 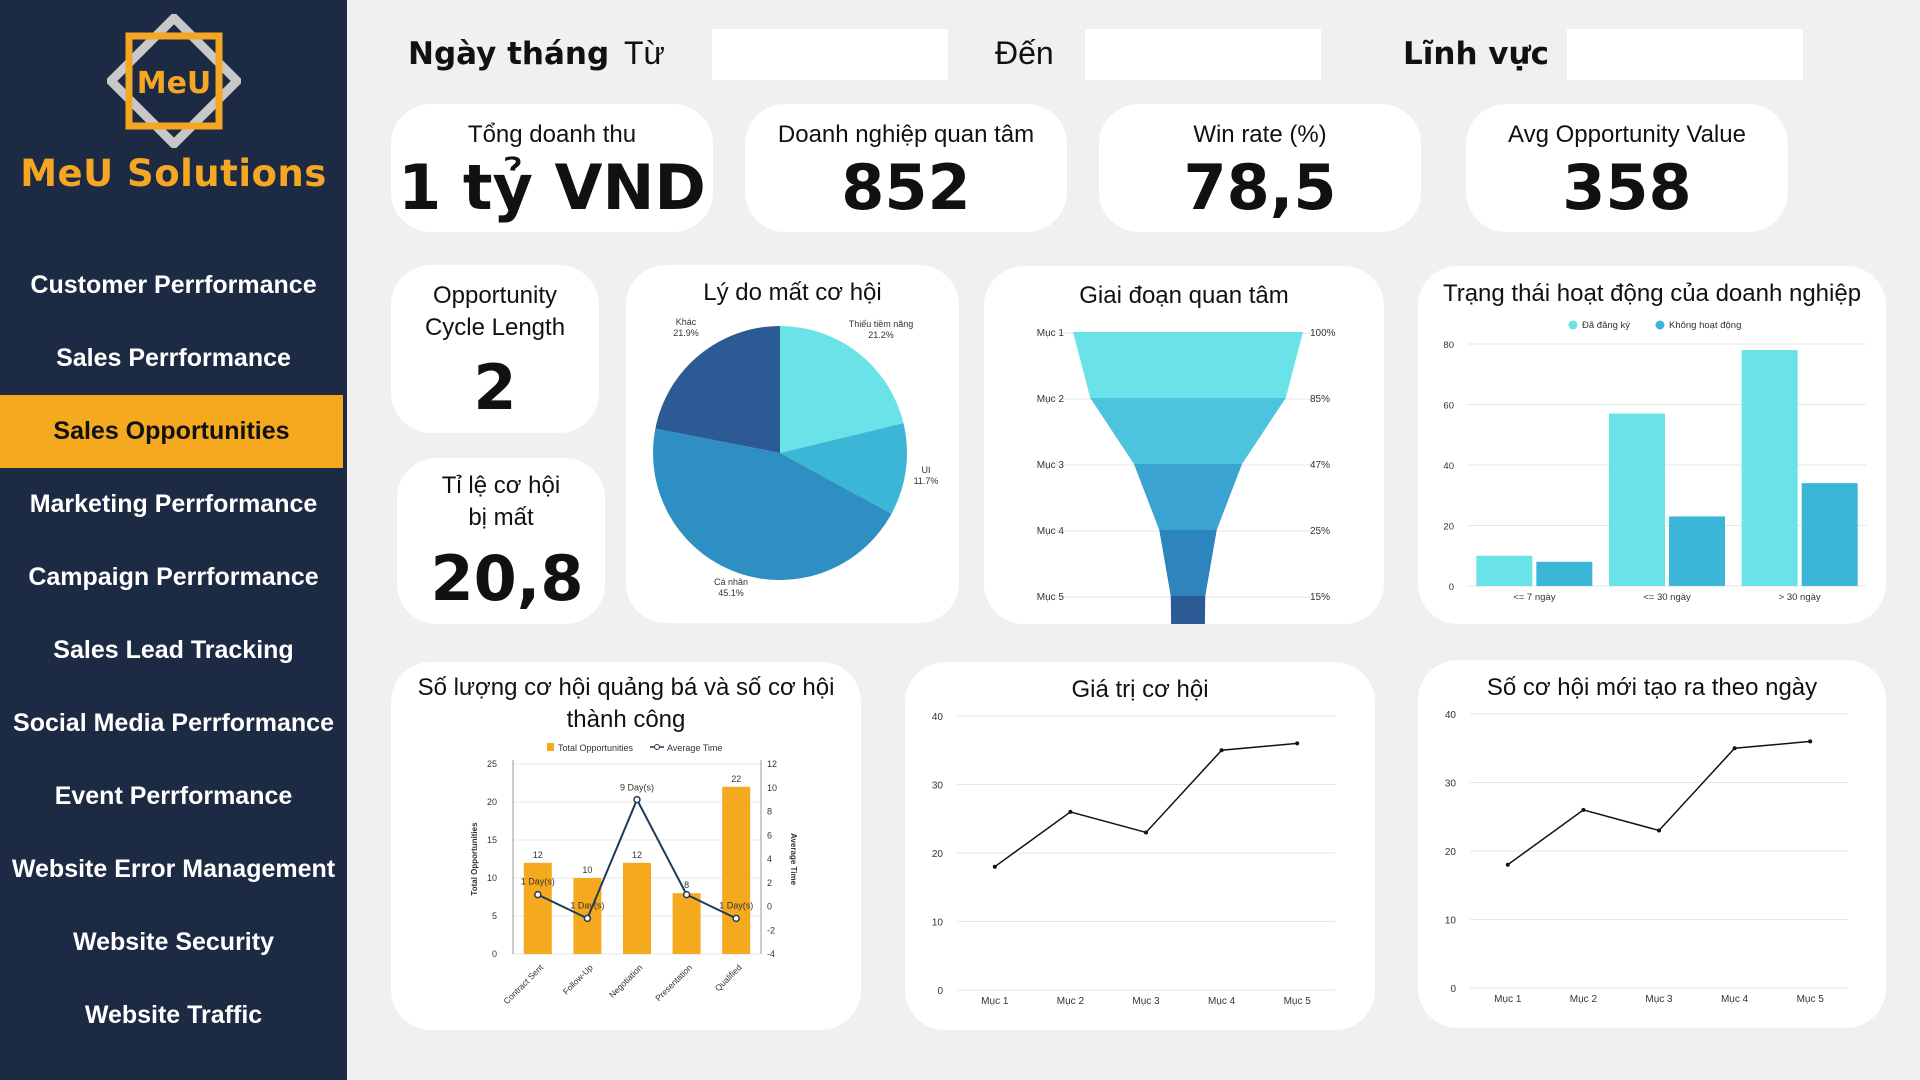 I want to click on y-tick-label: 60, so click(x=1448, y=406).